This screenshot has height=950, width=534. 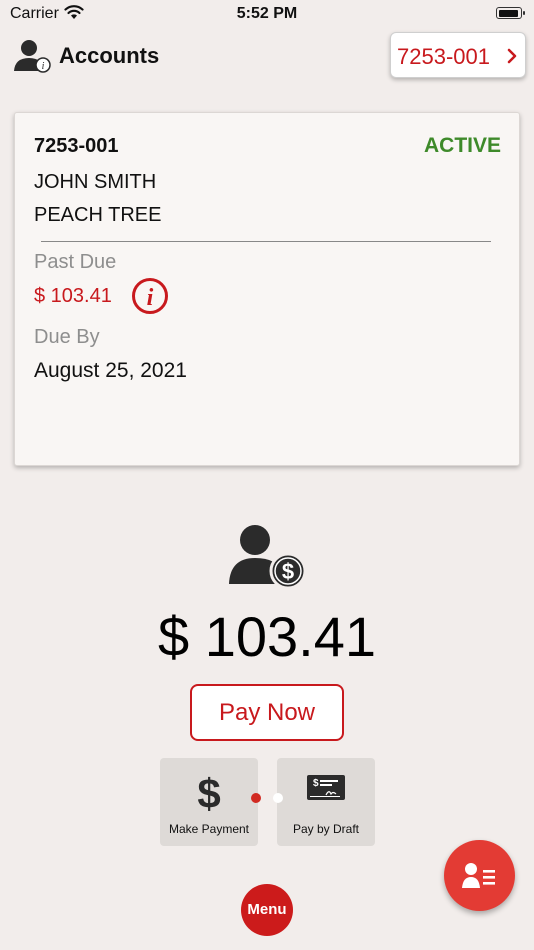 What do you see at coordinates (109, 55) in the screenshot?
I see `page-title: Accounts` at bounding box center [109, 55].